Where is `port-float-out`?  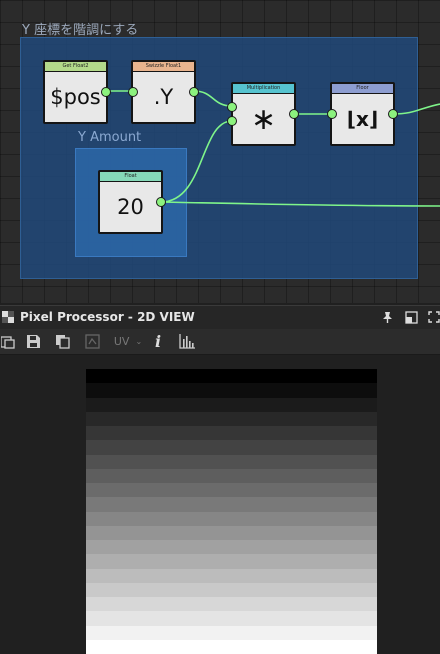 port-float-out is located at coordinates (161, 202).